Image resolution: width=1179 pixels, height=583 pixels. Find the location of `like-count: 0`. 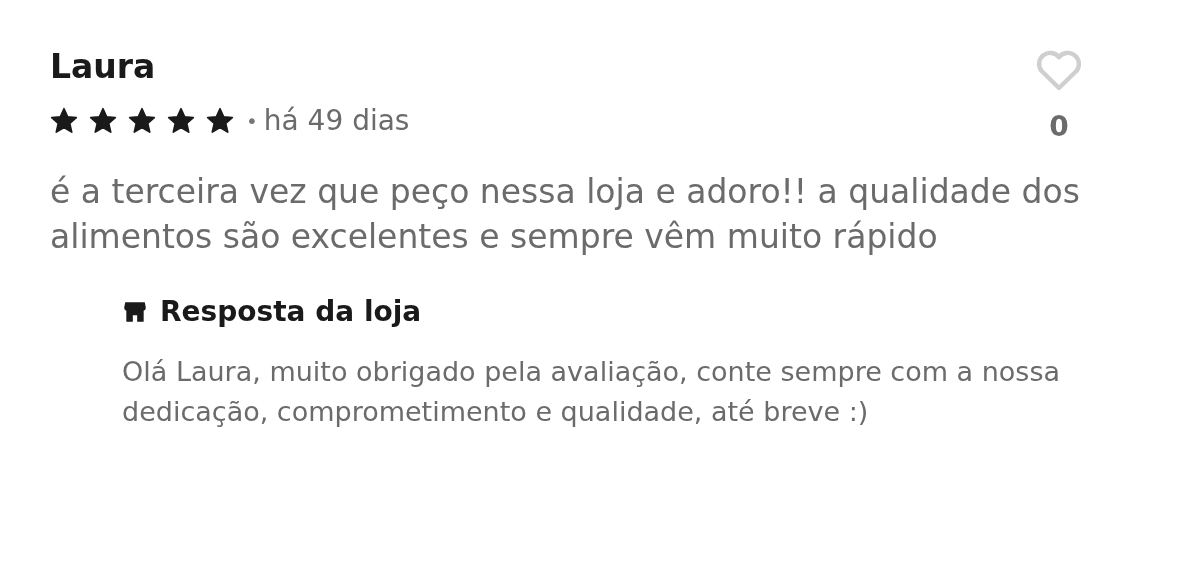

like-count: 0 is located at coordinates (1059, 126).